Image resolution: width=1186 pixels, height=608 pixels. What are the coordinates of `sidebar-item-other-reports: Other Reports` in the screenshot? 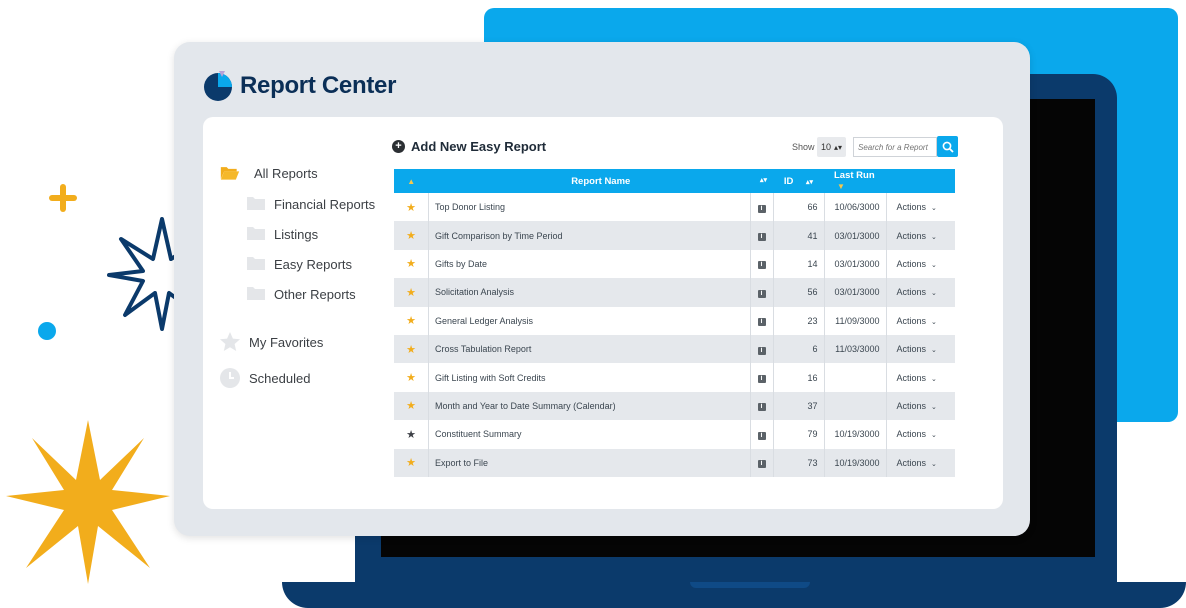 It's located at (301, 294).